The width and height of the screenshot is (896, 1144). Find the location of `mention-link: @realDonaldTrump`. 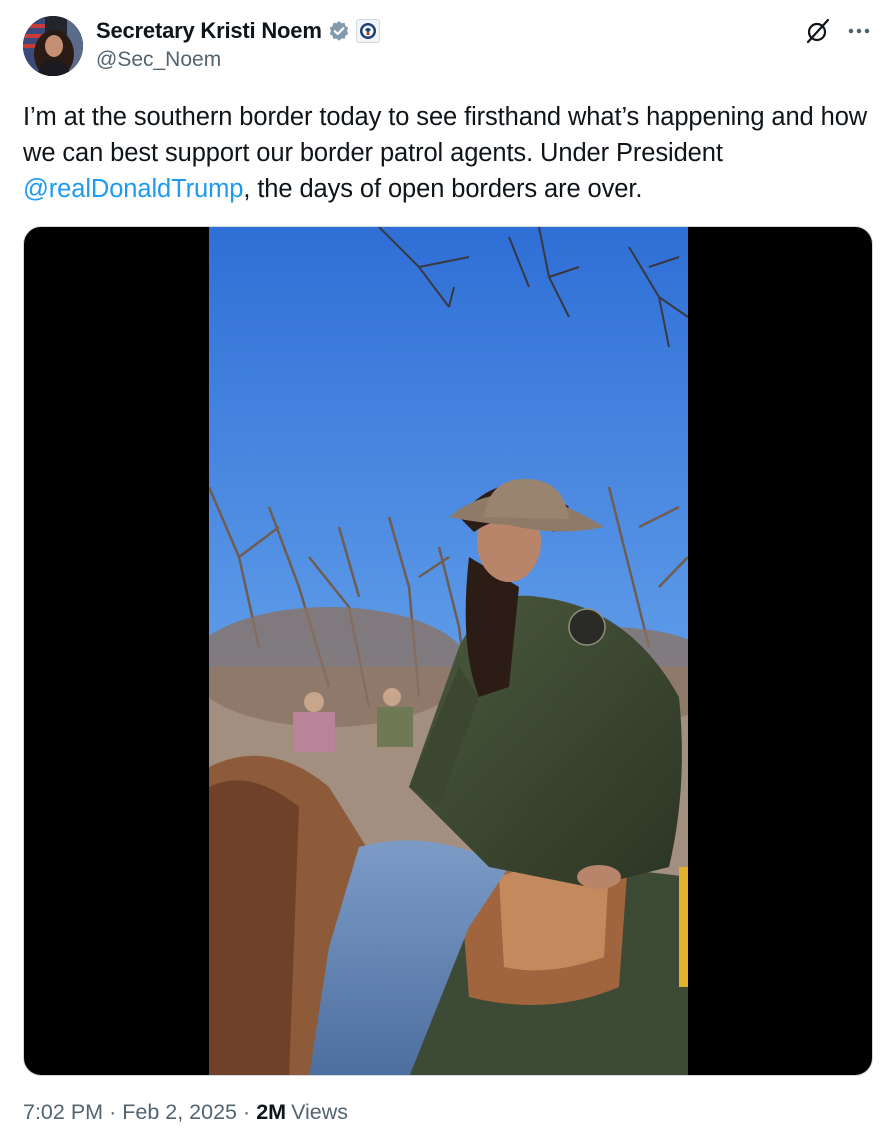

mention-link: @realDonaldTrump is located at coordinates (133, 189).